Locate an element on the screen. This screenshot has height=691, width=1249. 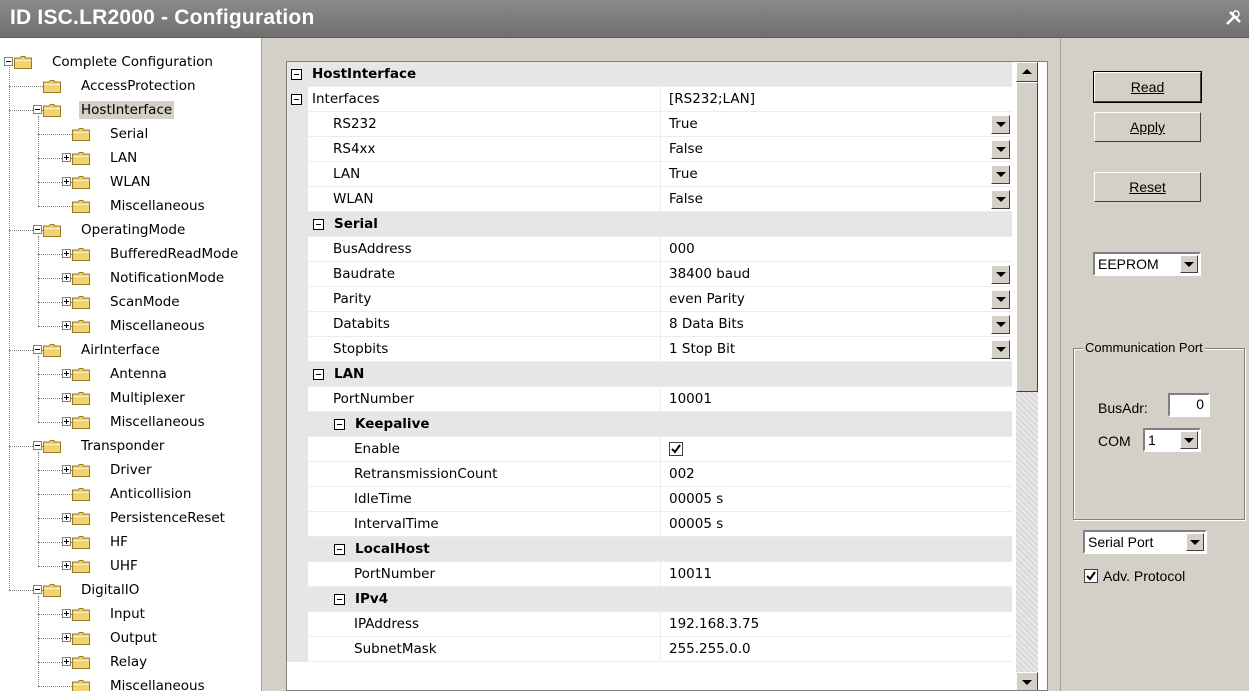
grid-property-row: Parity even Parity is located at coordinates (649, 299).